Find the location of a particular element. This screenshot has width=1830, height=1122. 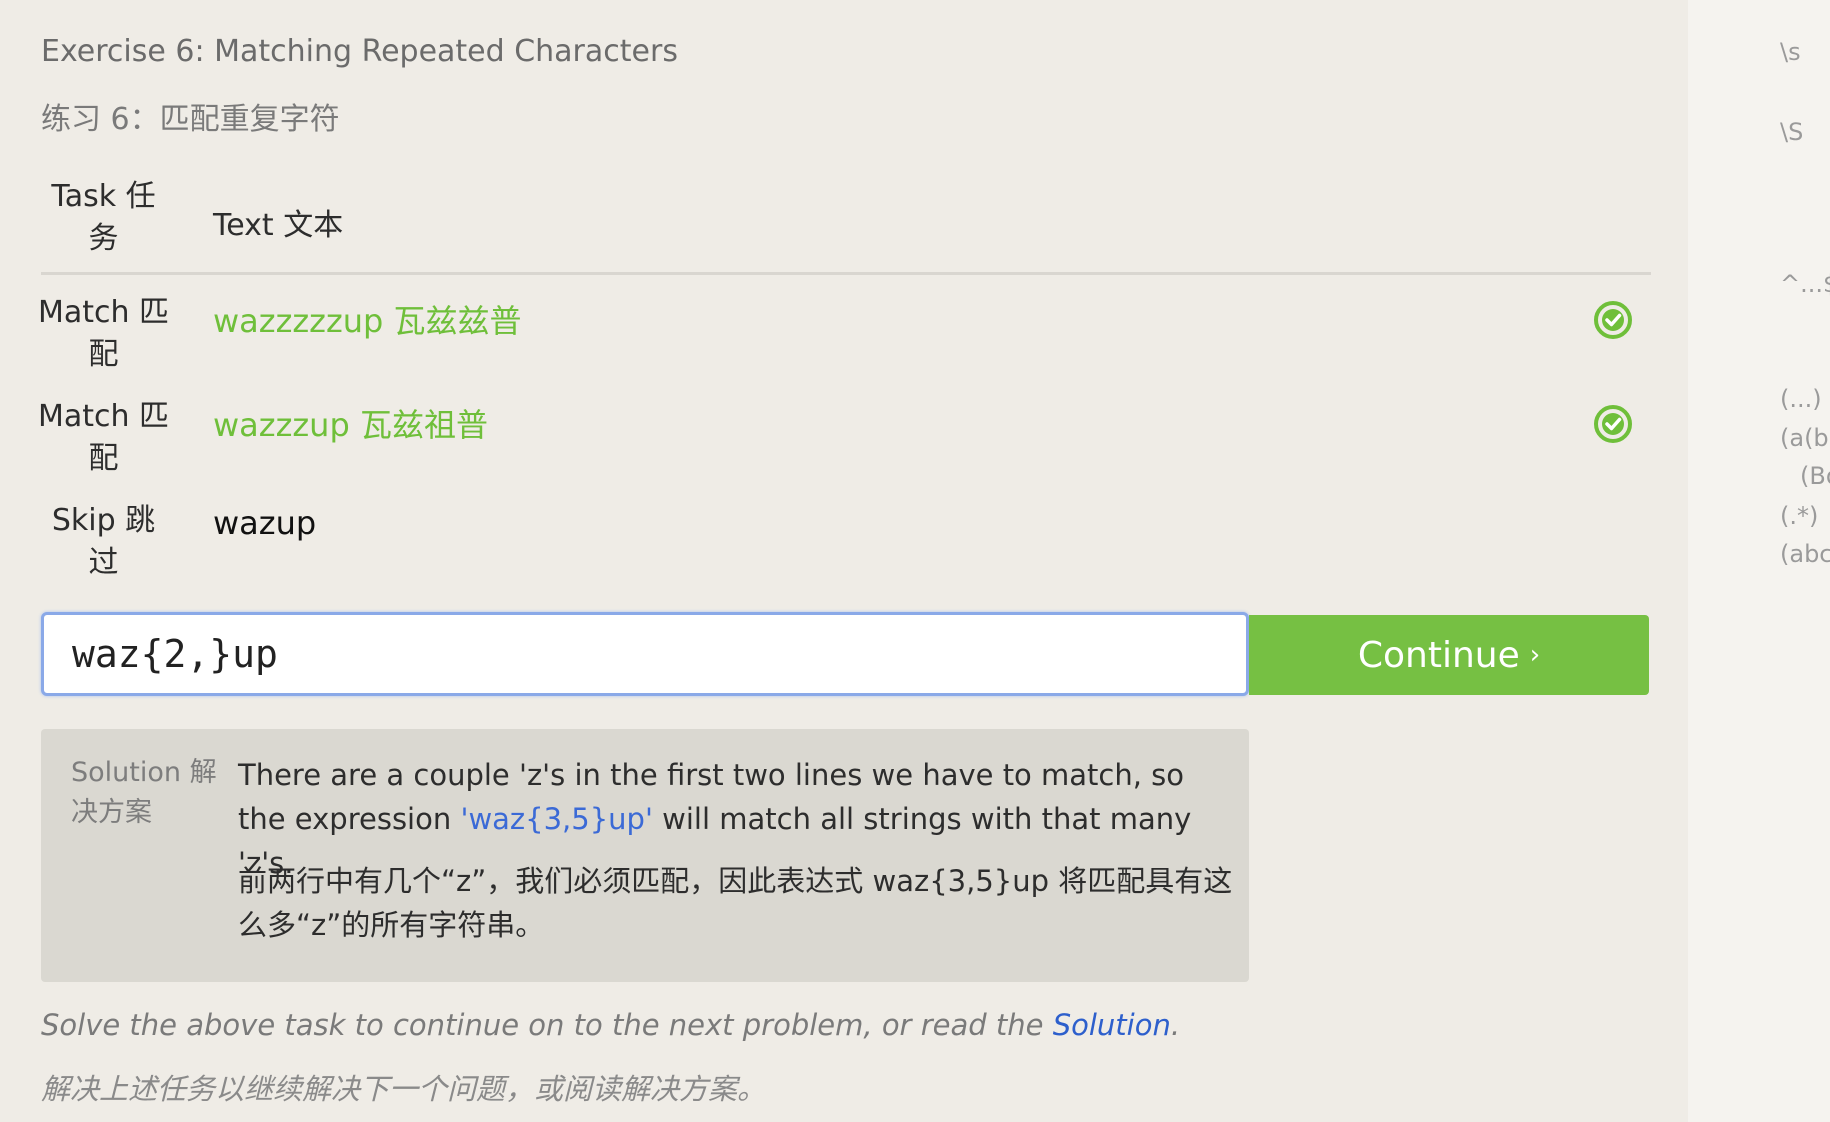

exercise-title-zh: 练习 6：匹配重复字符 is located at coordinates (190, 119).